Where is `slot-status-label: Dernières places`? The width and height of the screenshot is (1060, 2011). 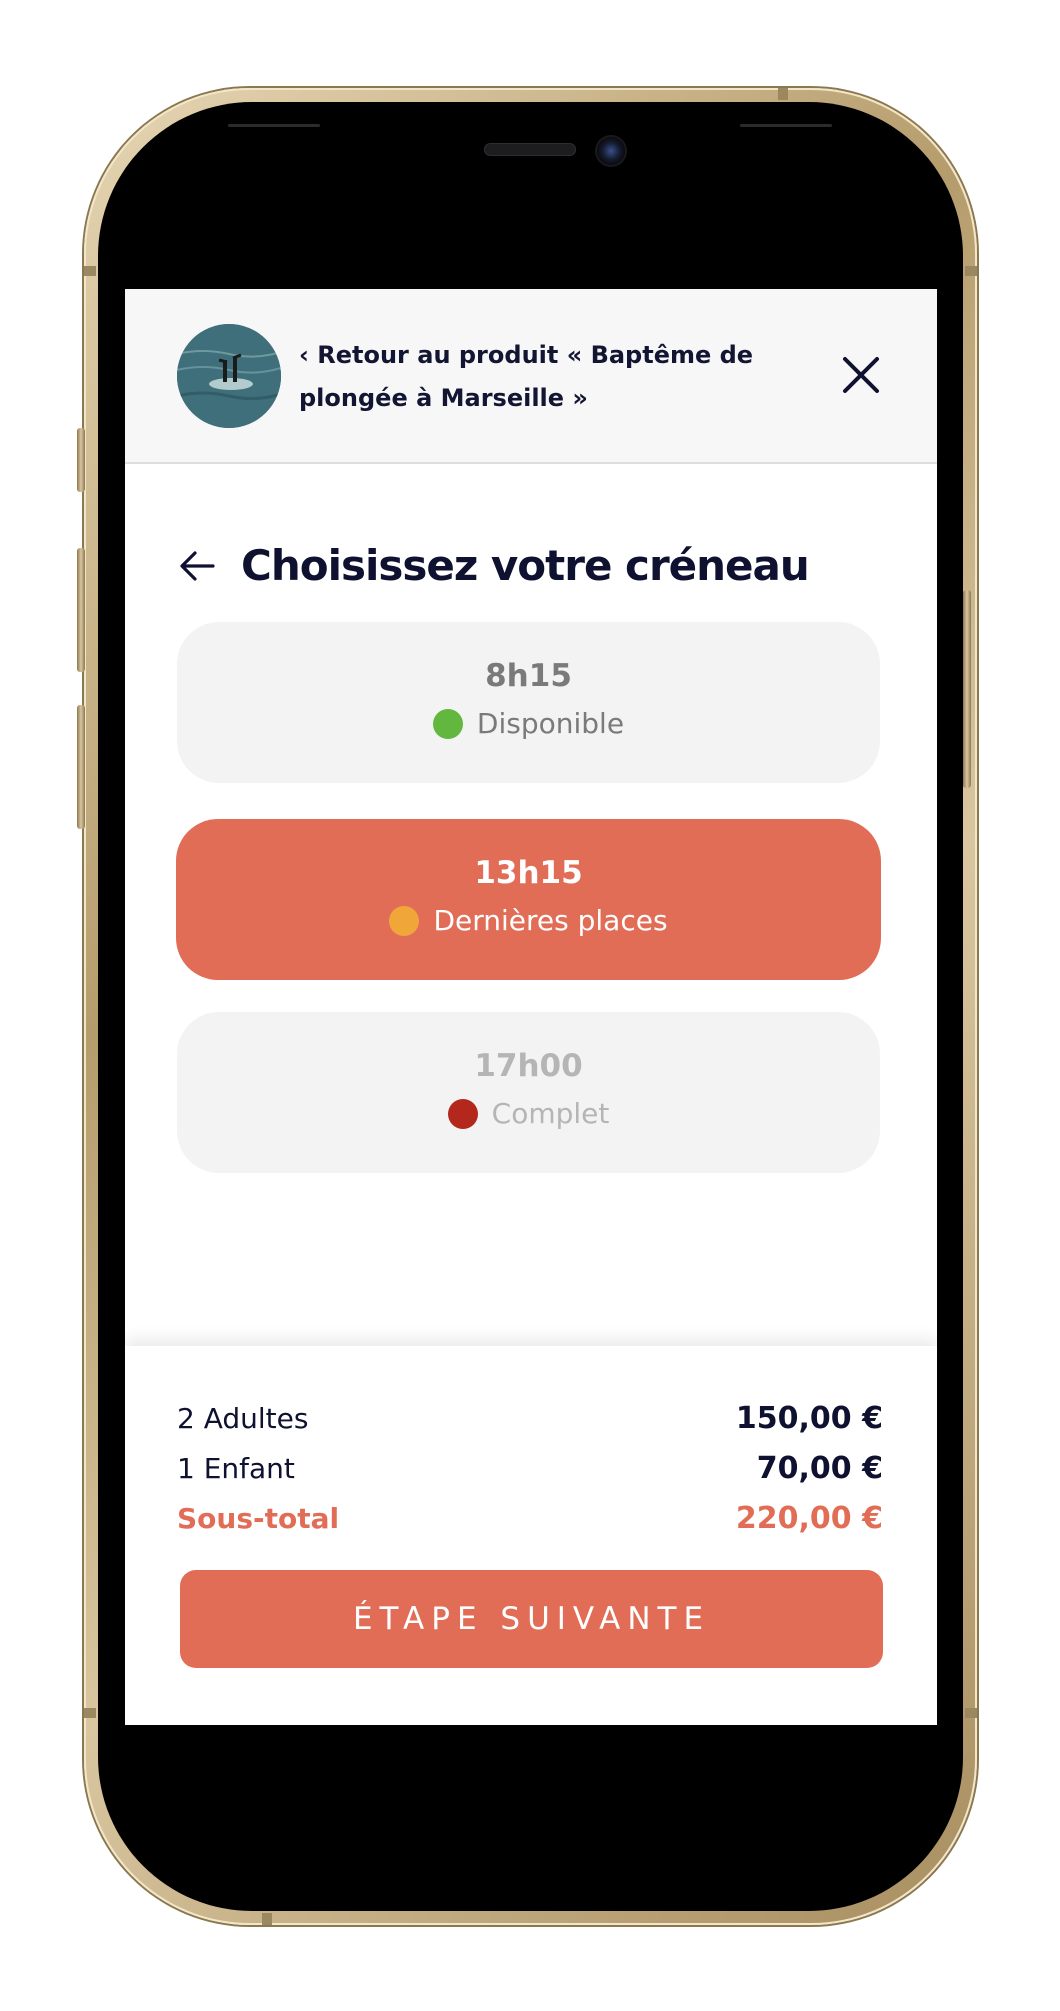
slot-status-label: Dernières places is located at coordinates (550, 920).